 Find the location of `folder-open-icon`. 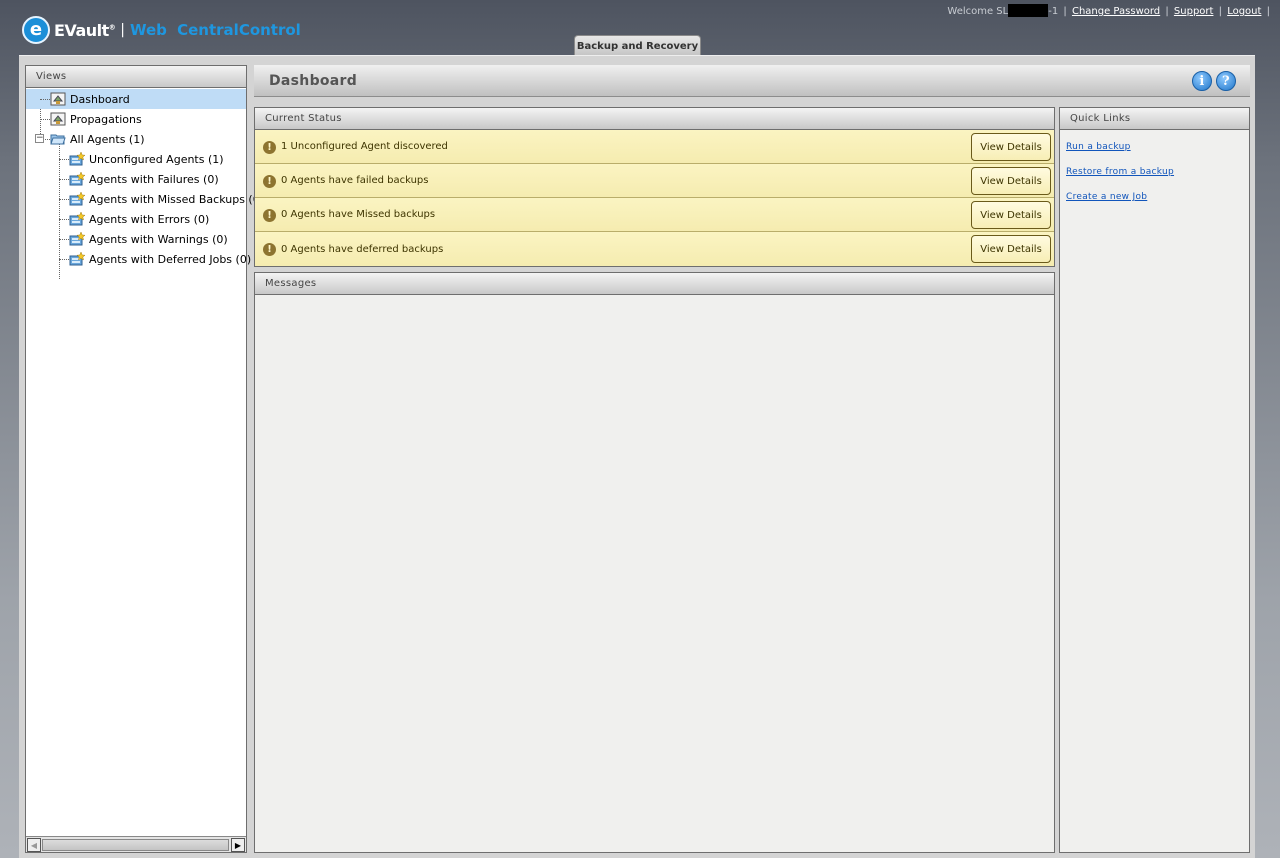

folder-open-icon is located at coordinates (58, 139).